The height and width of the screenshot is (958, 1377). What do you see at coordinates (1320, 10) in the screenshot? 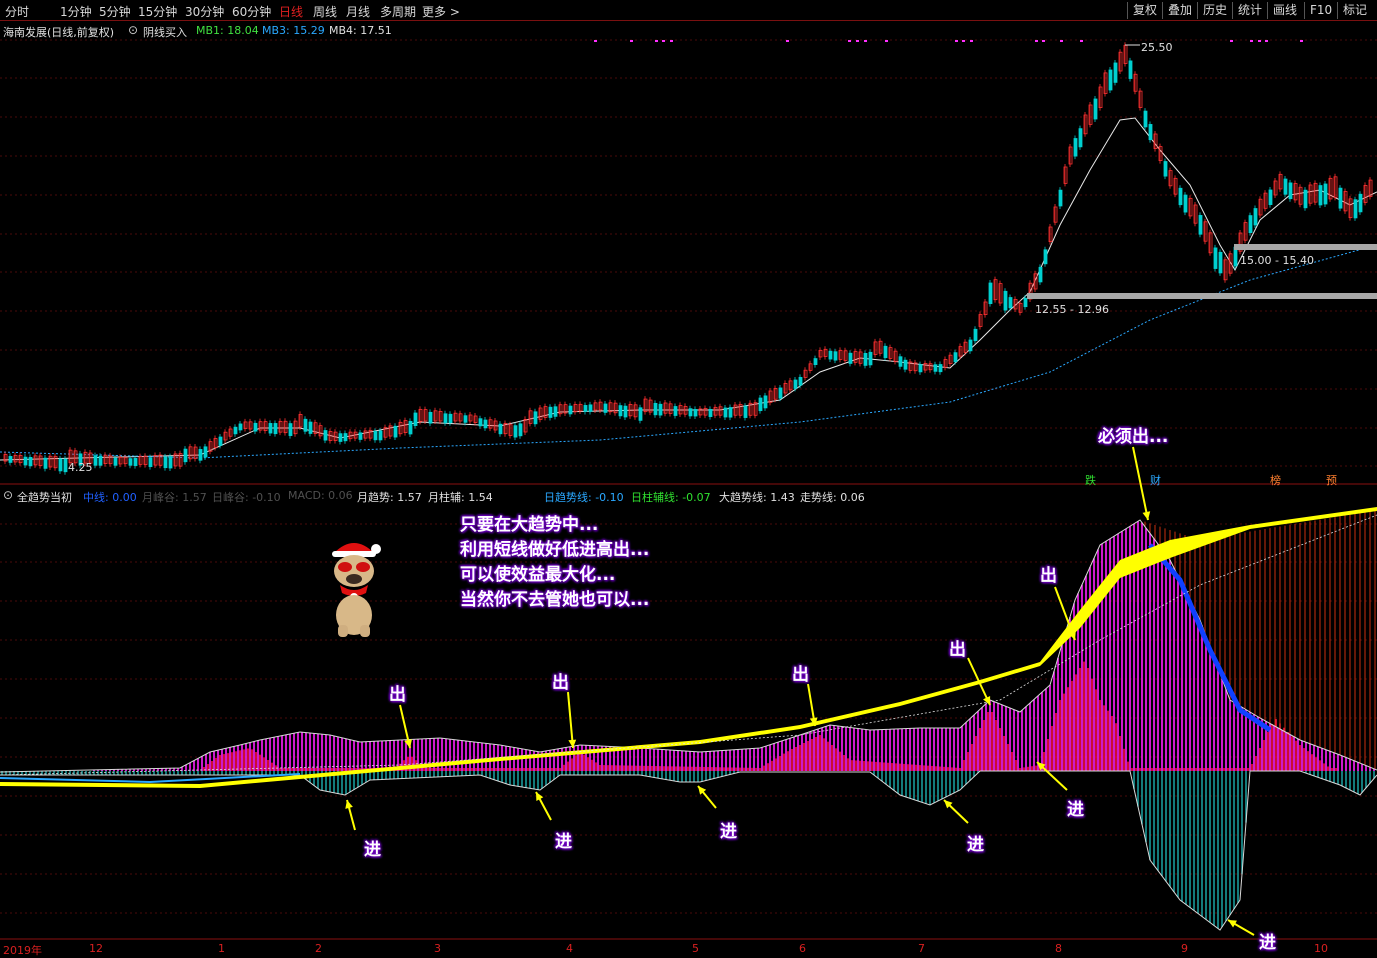
I see `button-f10: F10` at bounding box center [1320, 10].